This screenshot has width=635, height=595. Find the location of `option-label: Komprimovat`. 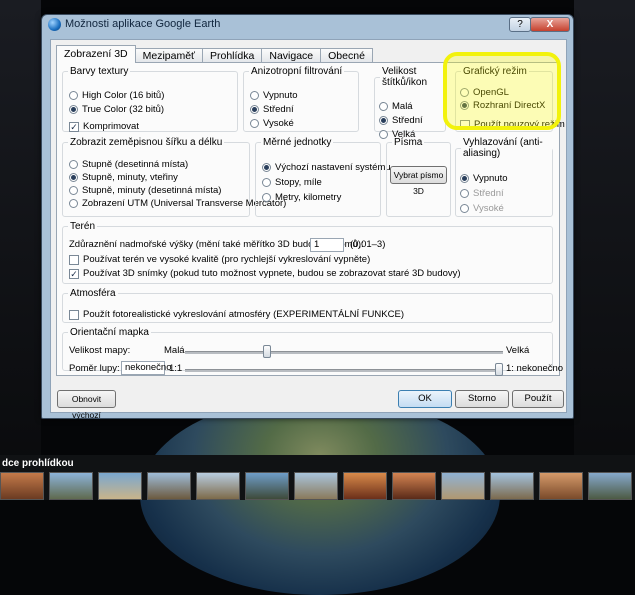

option-label: Komprimovat is located at coordinates (111, 126).